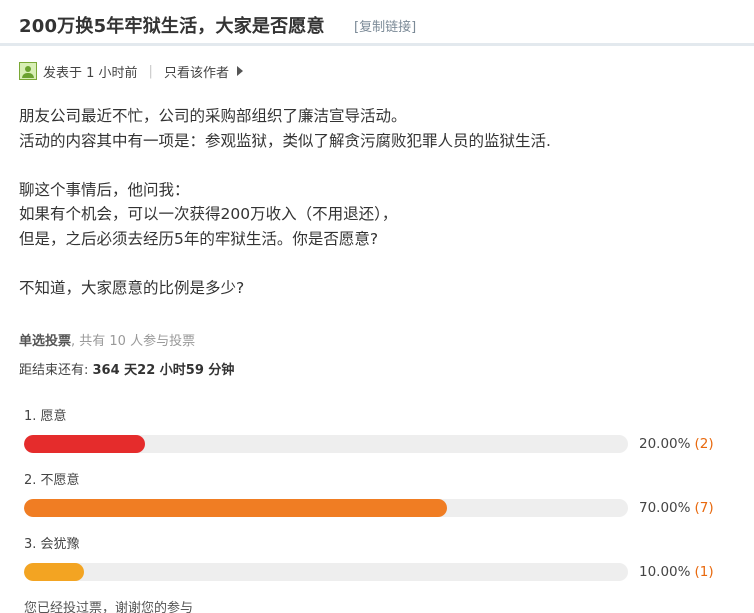 This screenshot has height=613, width=754. Describe the element at coordinates (239, 71) in the screenshot. I see `caret-right-icon` at that location.